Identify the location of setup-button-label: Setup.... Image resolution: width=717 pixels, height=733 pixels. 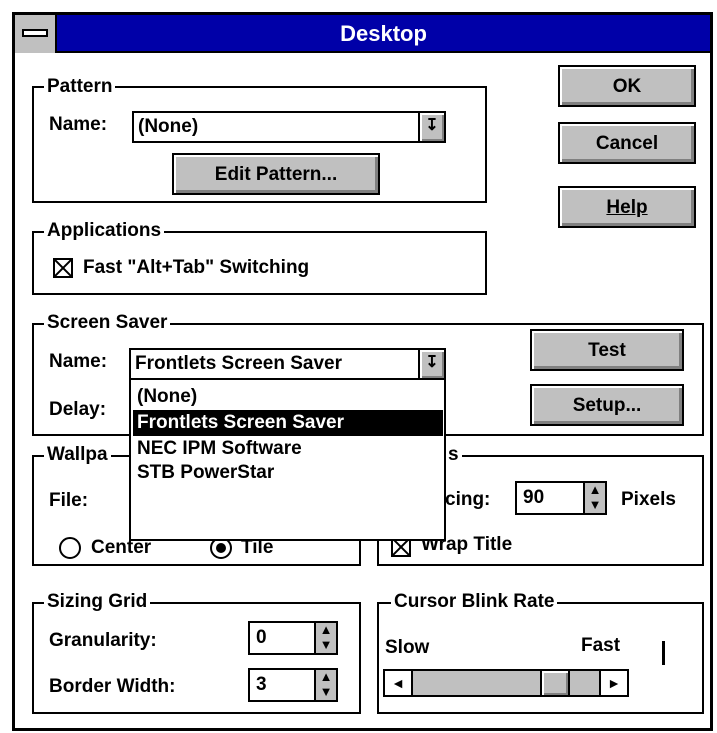
(607, 405).